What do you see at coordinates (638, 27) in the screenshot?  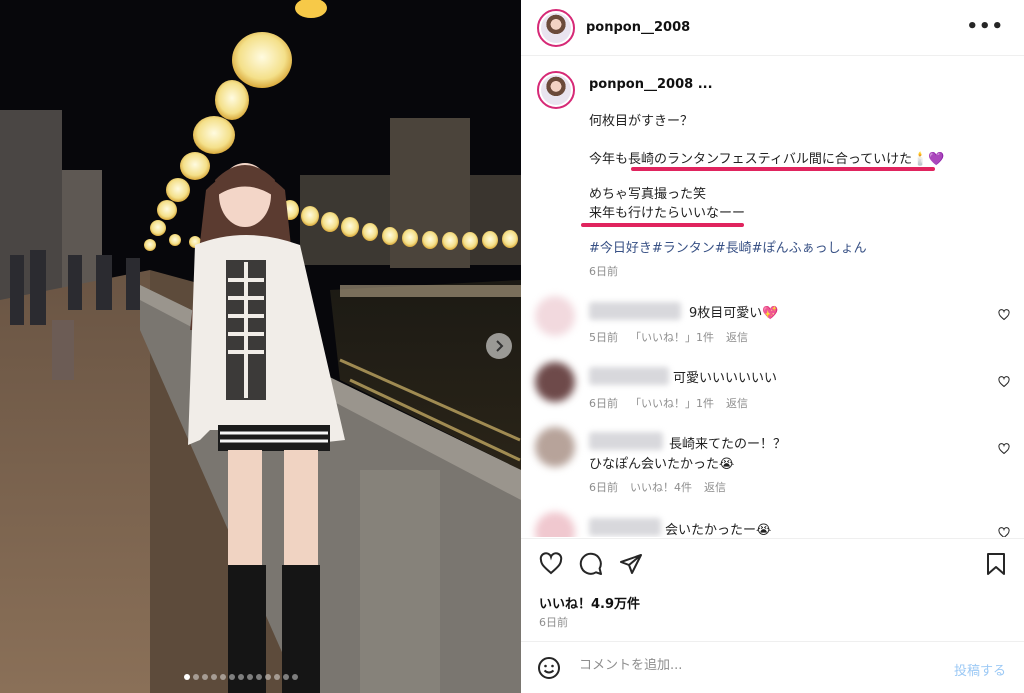 I see `author-username: ponpon__2008` at bounding box center [638, 27].